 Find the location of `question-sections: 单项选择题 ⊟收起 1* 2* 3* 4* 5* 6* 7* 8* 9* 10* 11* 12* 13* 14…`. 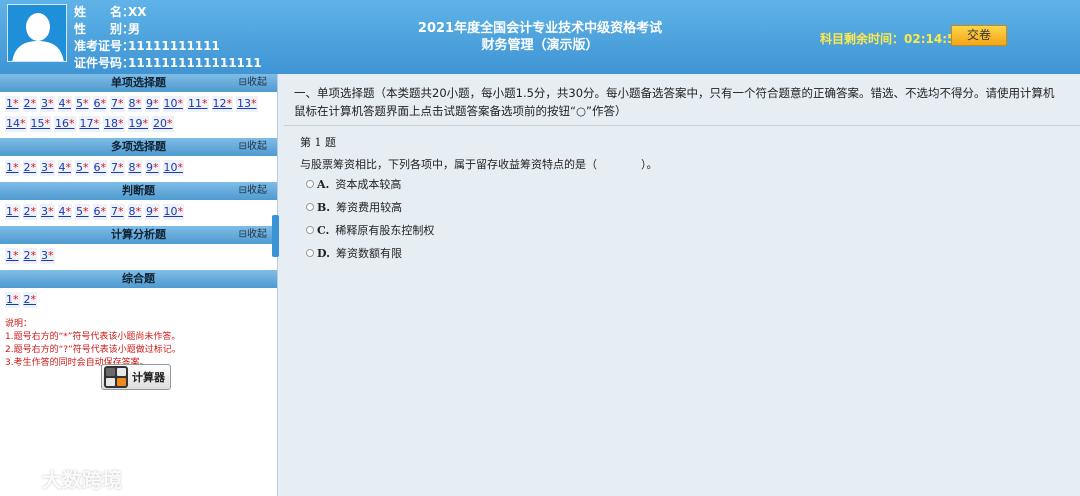

question-sections: 单项选择题 ⊟收起 1* 2* 3* 4* 5* 6* 7* 8* 9* 10* 11* 12* 13* 14… is located at coordinates (138, 194).